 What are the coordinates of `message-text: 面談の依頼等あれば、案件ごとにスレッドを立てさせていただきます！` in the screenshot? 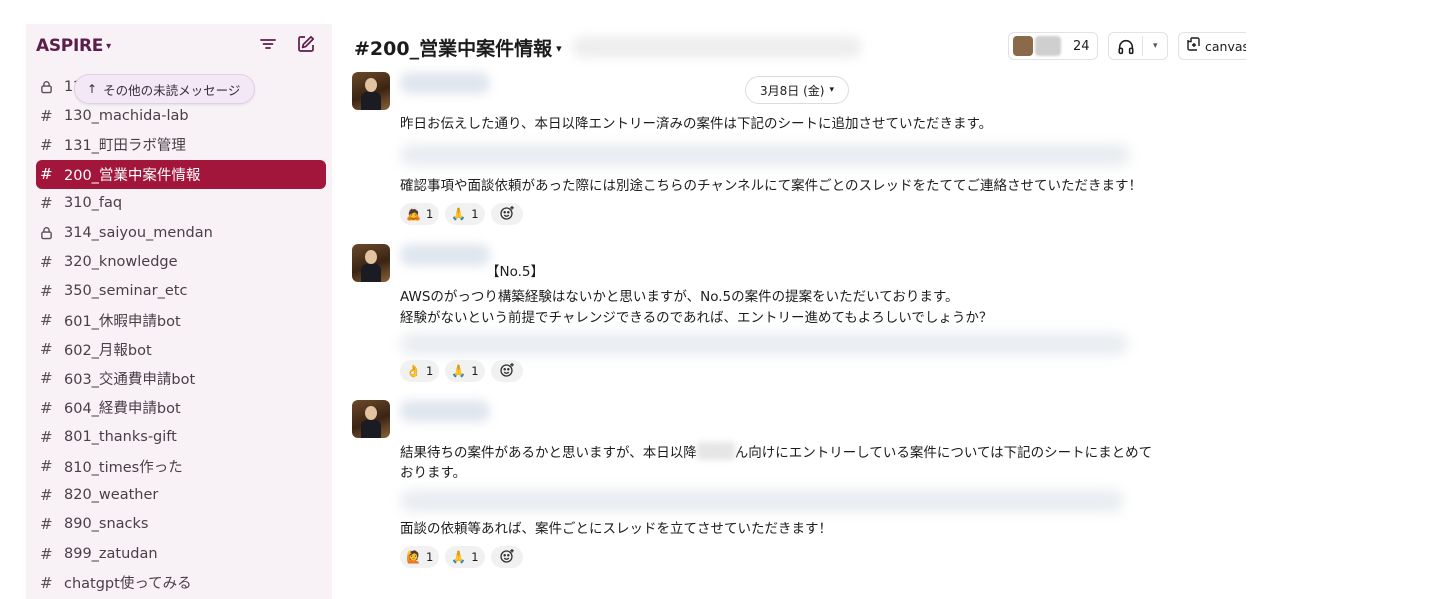 It's located at (616, 529).